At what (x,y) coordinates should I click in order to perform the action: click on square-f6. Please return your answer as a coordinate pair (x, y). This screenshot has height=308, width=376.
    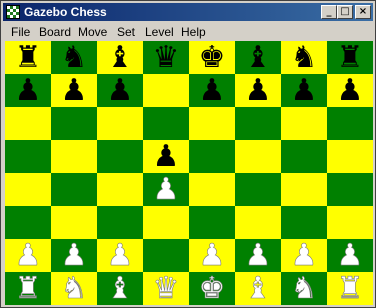
    Looking at the image, I should click on (258, 123).